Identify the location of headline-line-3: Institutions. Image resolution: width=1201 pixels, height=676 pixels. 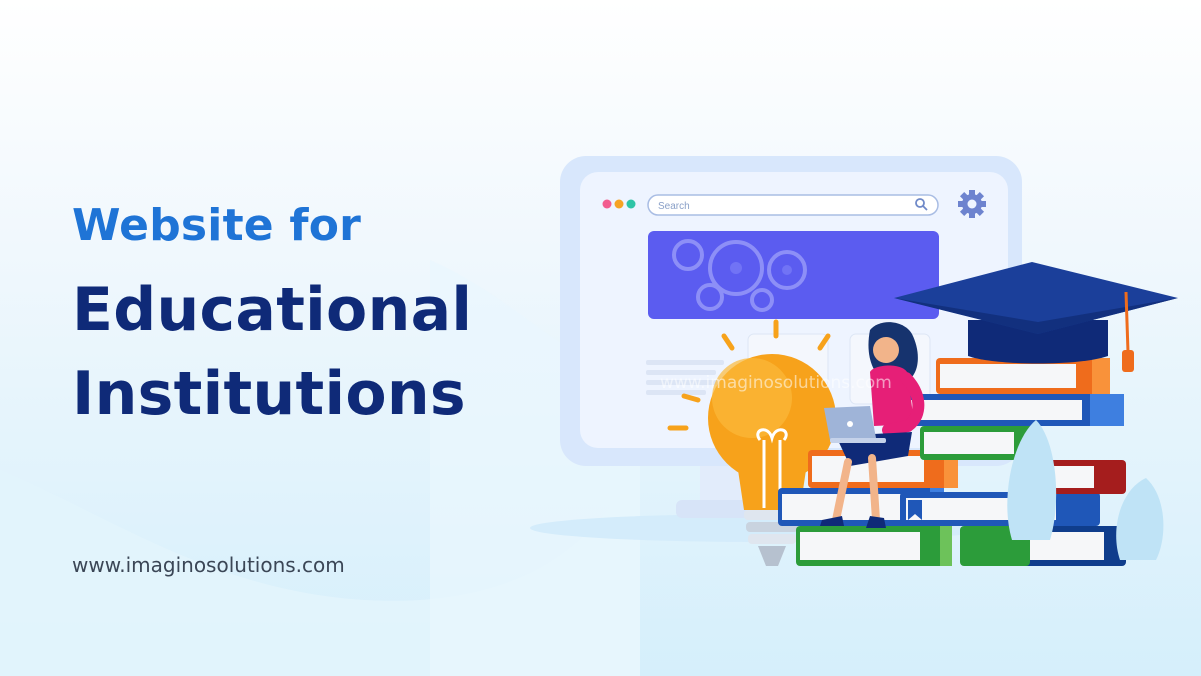
(269, 394).